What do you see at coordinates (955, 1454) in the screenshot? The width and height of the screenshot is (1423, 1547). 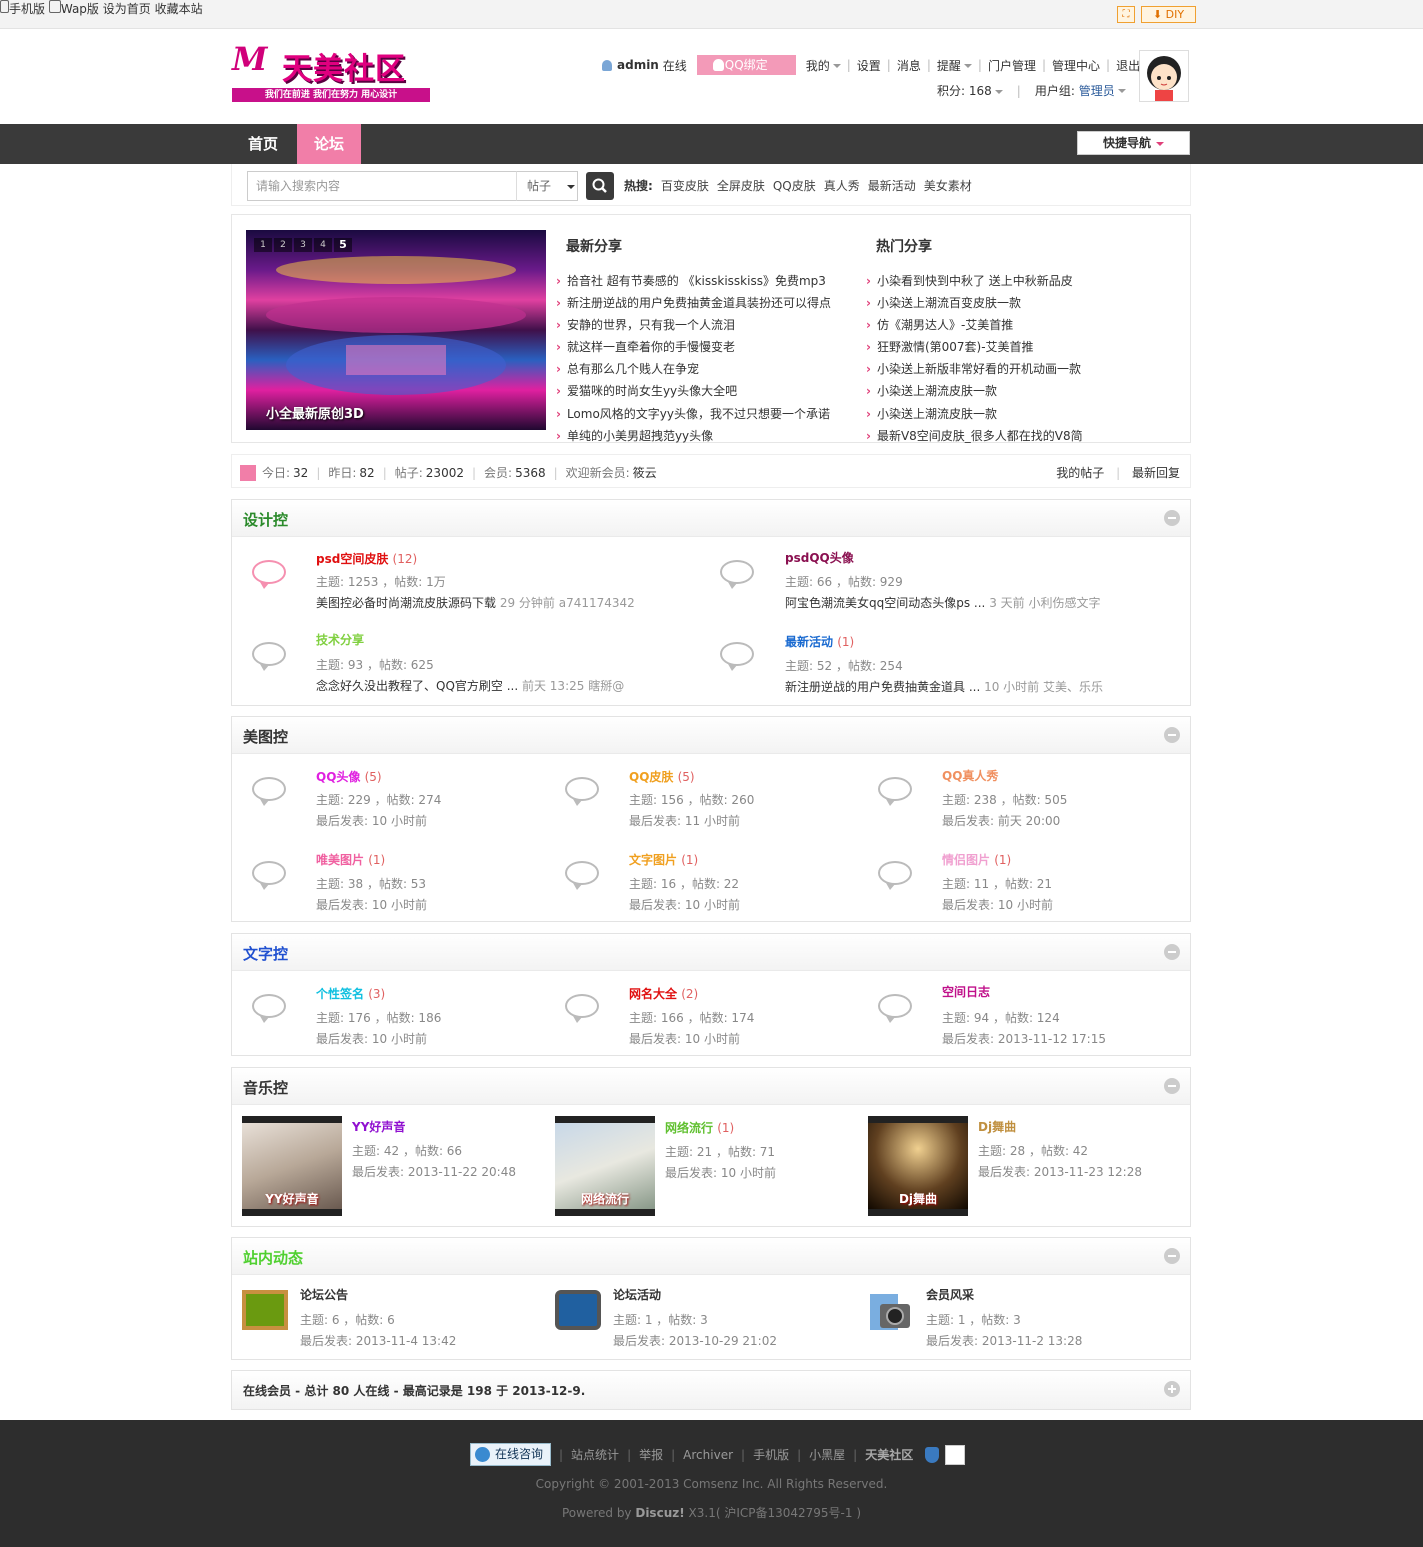 I see `cnzz-stats-icon` at bounding box center [955, 1454].